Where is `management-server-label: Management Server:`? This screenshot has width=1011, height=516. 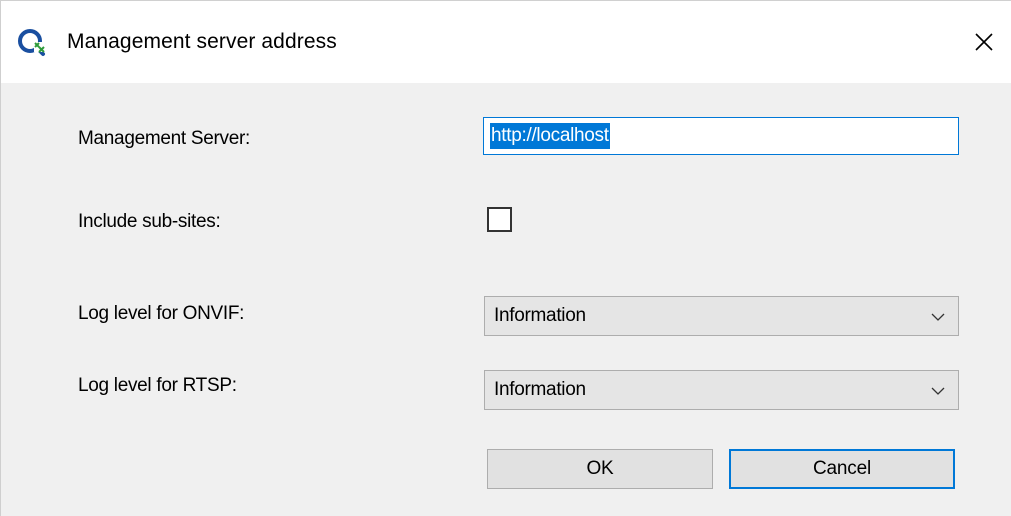
management-server-label: Management Server: is located at coordinates (164, 138).